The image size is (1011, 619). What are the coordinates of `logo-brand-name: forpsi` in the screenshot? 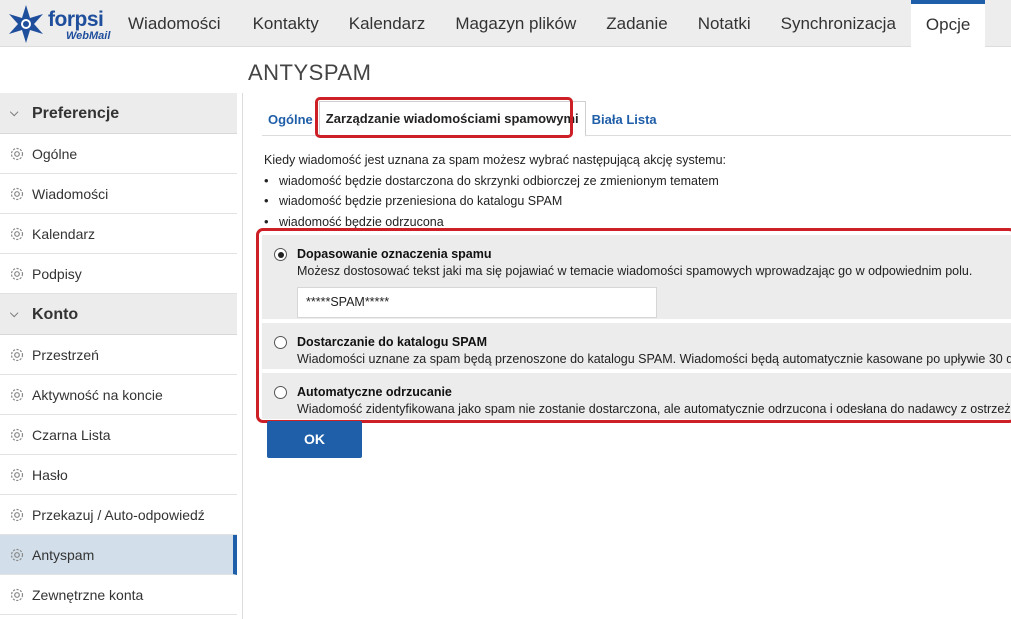 It's located at (76, 19).